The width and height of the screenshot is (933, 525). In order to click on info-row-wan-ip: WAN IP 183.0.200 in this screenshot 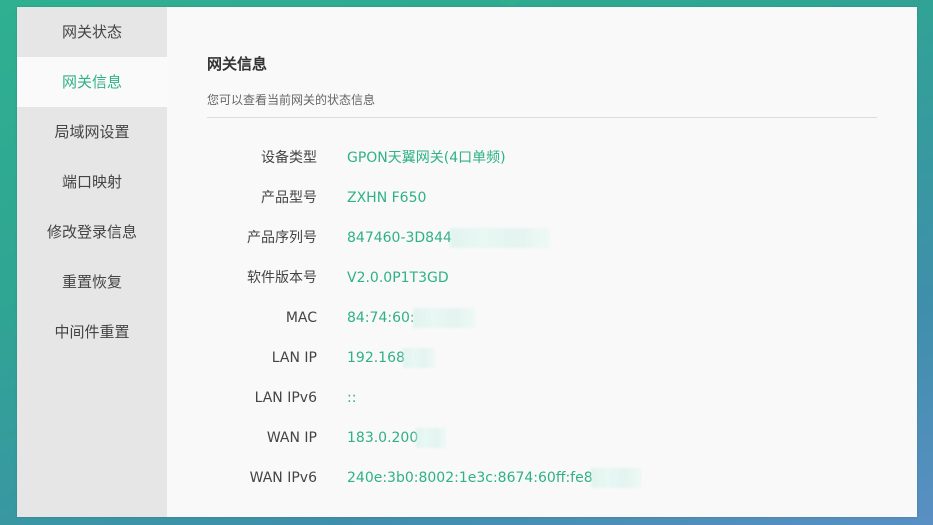, I will do `click(542, 438)`.